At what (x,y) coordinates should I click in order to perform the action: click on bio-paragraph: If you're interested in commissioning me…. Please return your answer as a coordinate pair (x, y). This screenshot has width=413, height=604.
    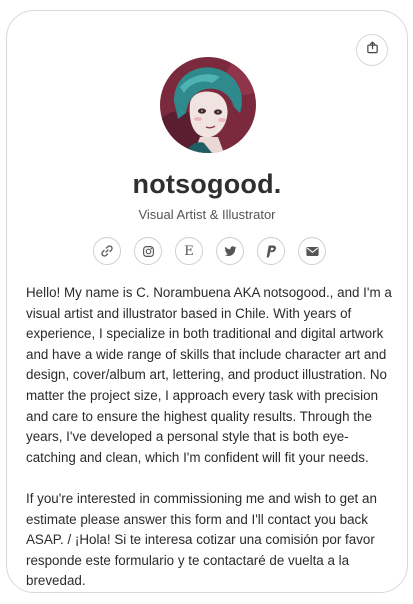
    Looking at the image, I should click on (201, 539).